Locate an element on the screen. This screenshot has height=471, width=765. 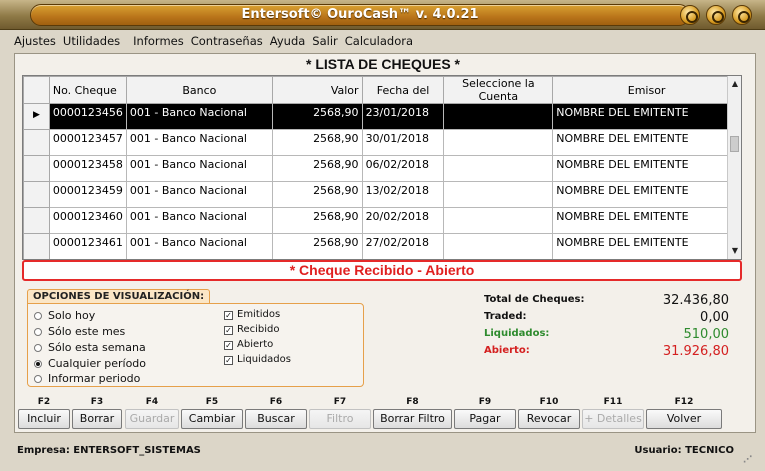
list-title: * LISTA DE CHEQUES * is located at coordinates (383, 64).